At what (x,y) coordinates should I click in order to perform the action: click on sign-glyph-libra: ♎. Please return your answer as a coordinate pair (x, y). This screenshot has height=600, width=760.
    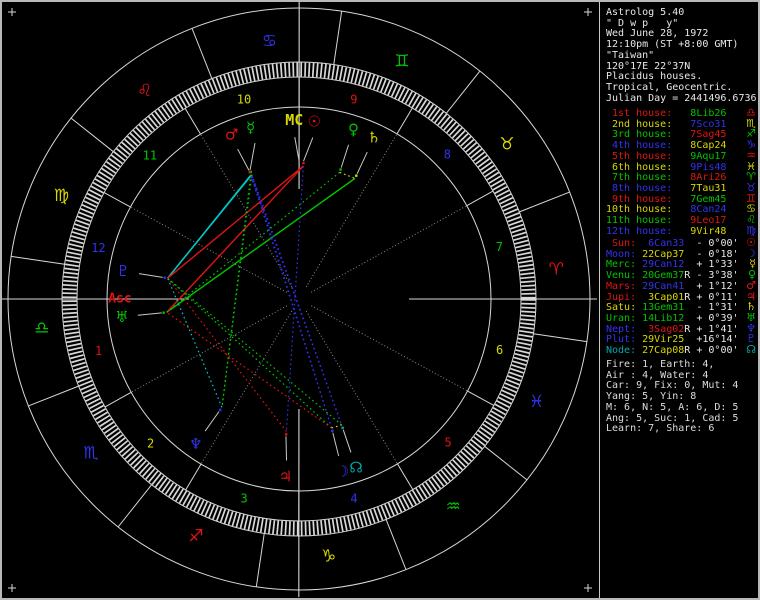
    Looking at the image, I should click on (41, 329).